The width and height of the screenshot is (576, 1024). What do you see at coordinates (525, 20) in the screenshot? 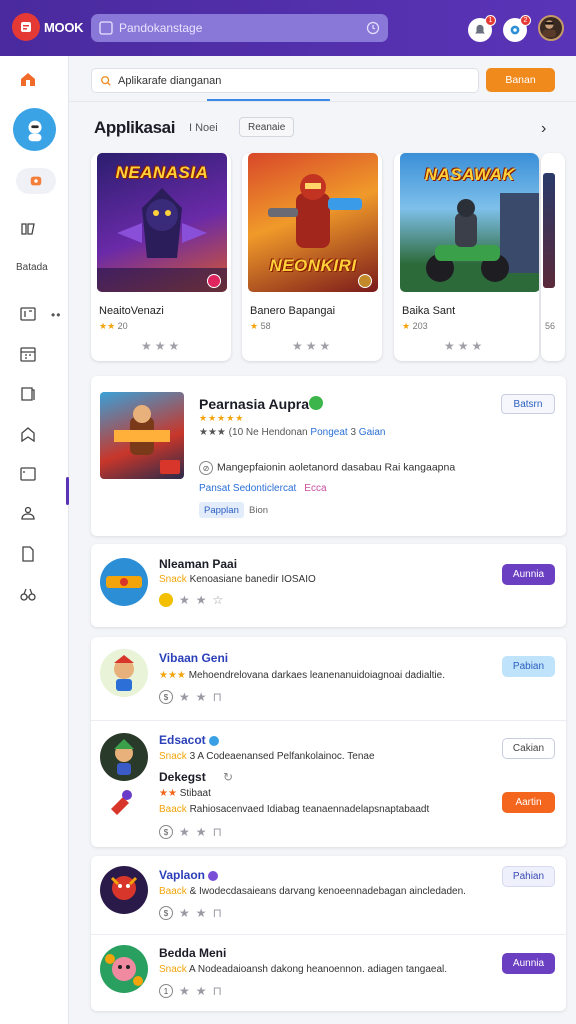
I see `message-badge: 2` at bounding box center [525, 20].